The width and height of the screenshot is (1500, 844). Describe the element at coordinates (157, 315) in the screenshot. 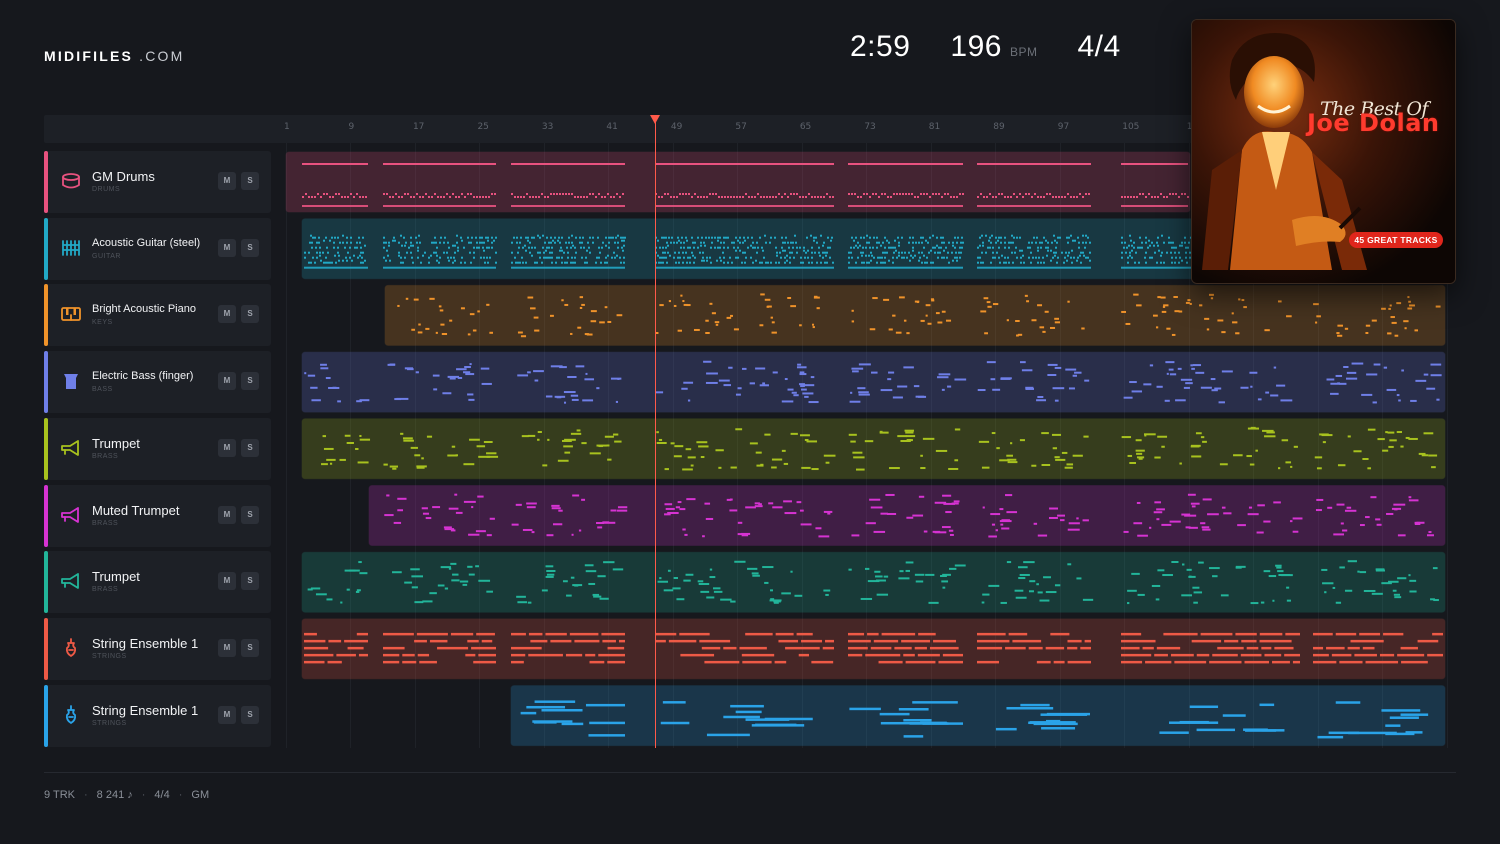

I see `track-header: Bright Acoustic Piano KEYS M S` at that location.